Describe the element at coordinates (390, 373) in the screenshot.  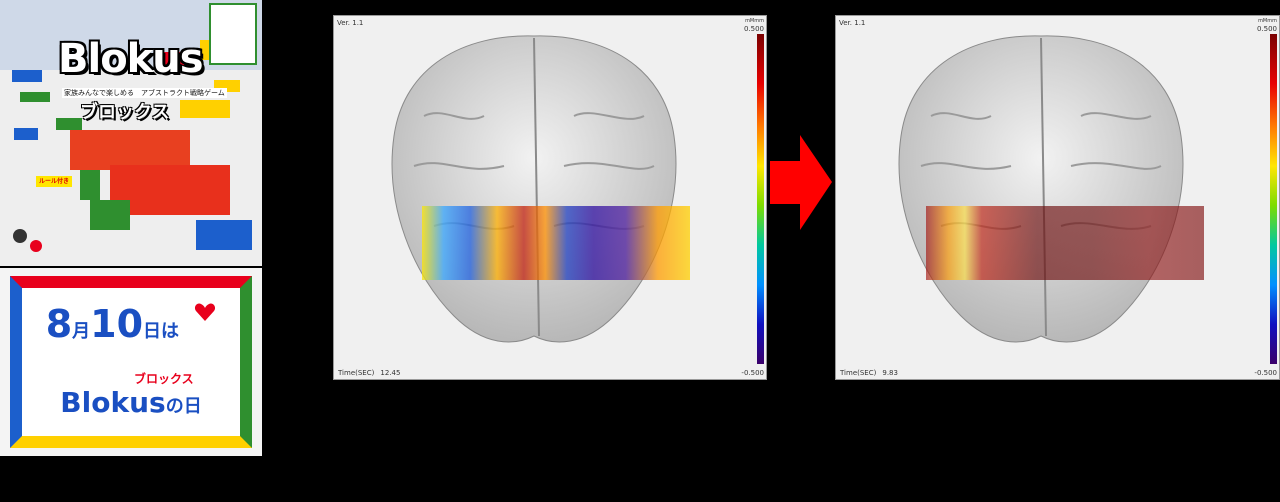
I see `time-value: 12.45` at that location.